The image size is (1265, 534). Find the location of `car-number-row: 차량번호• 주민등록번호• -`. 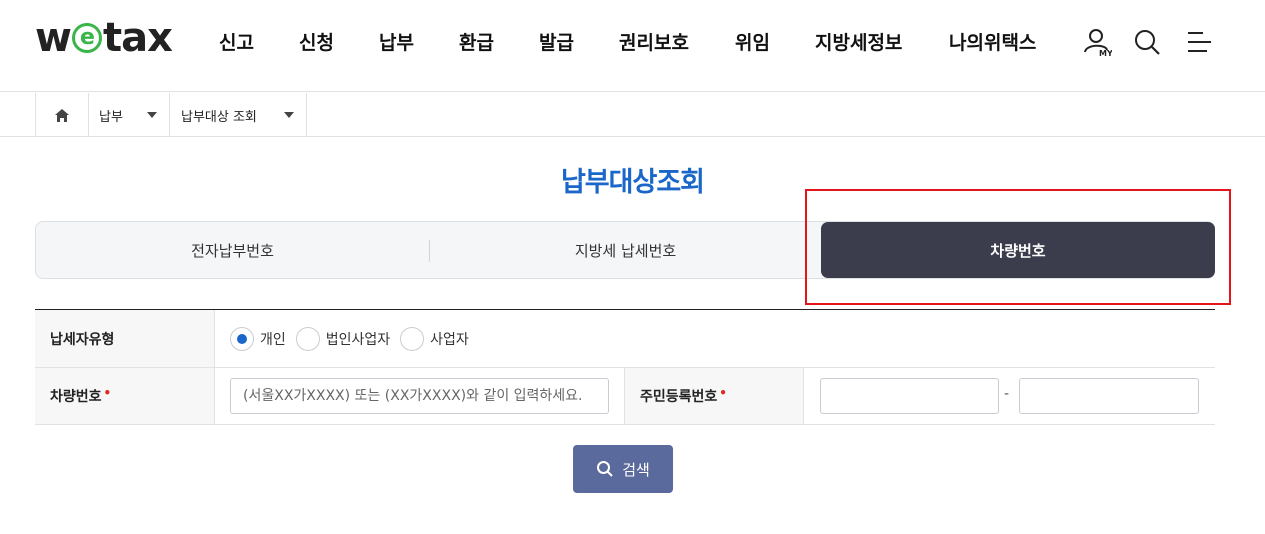

car-number-row: 차량번호• 주민등록번호• - is located at coordinates (625, 396).